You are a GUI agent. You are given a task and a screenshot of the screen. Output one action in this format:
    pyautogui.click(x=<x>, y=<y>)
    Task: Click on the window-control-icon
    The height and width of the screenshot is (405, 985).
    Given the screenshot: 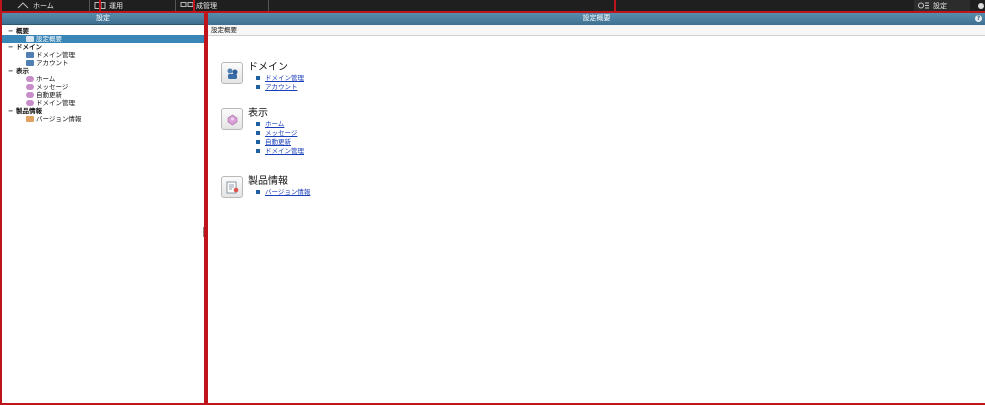 What is the action you would take?
    pyautogui.click(x=981, y=6)
    